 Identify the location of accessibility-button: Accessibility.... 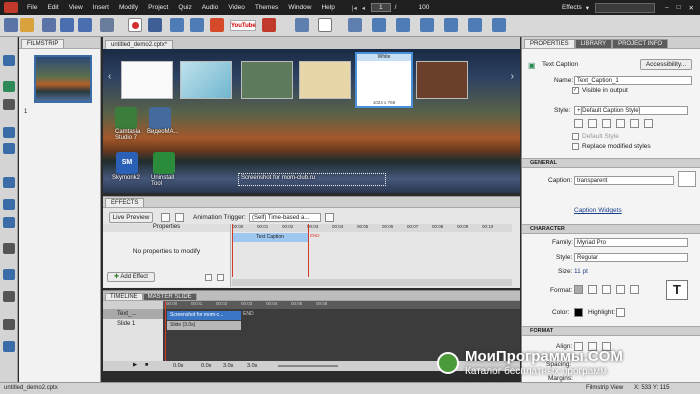
(666, 64).